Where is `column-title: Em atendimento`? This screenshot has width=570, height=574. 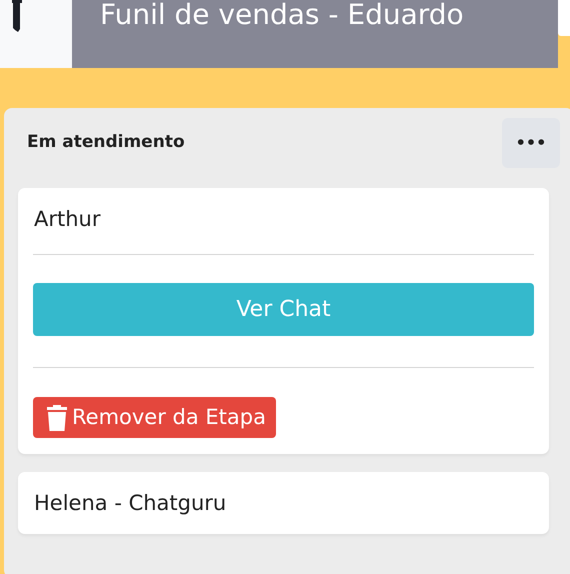
column-title: Em atendimento is located at coordinates (106, 142).